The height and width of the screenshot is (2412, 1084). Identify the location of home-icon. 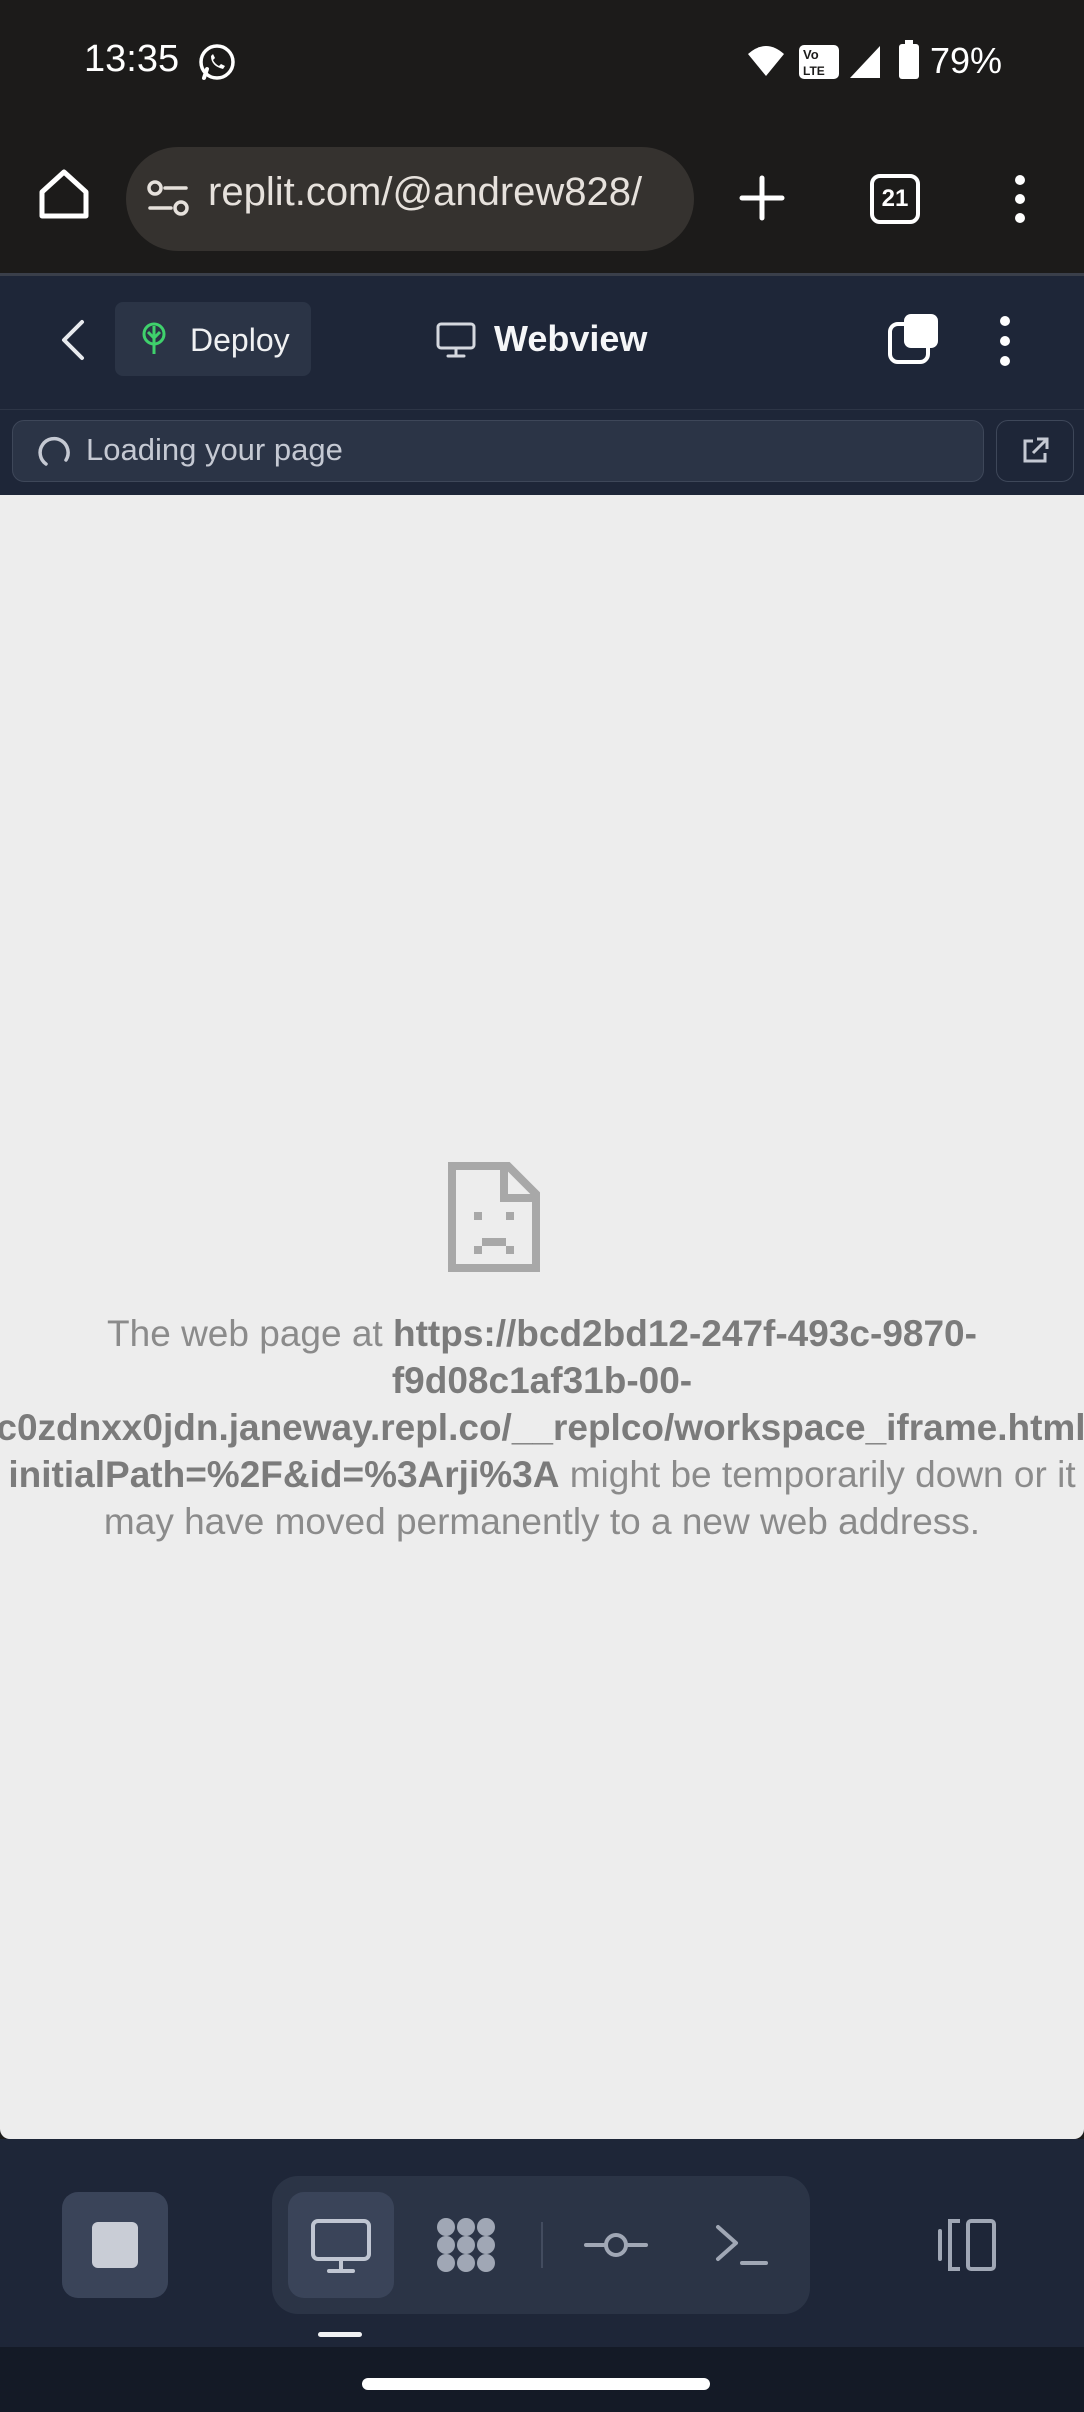
(64, 194).